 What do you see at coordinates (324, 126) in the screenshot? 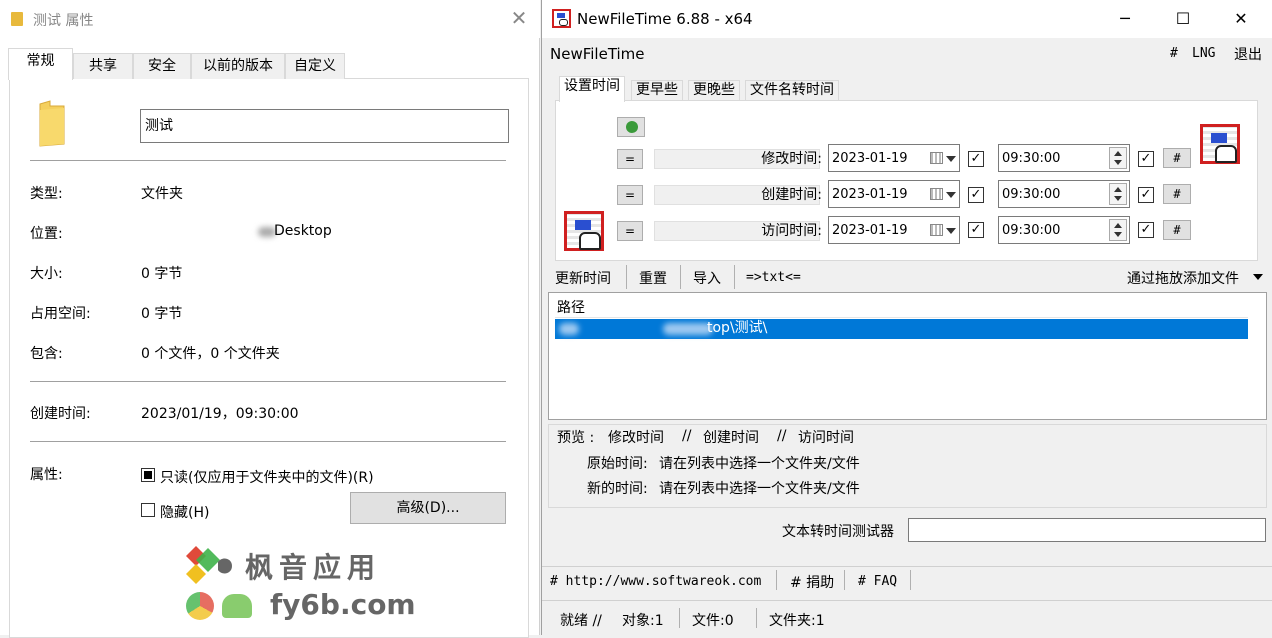
I see `folder-name-input: 测试` at bounding box center [324, 126].